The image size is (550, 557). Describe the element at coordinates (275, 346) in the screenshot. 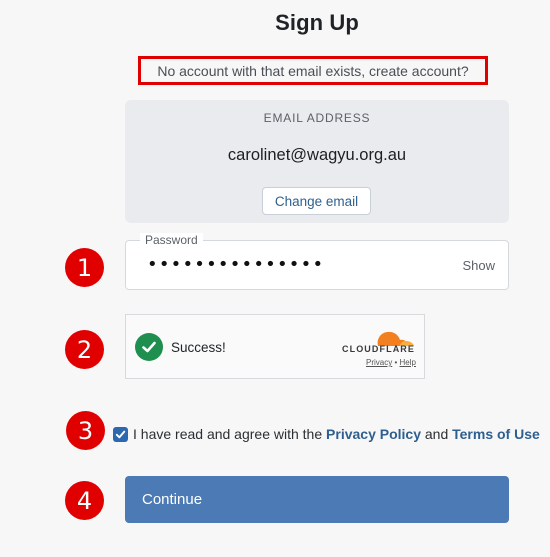

I see `cloudflare-captcha-widget: Success! CLOUDFLARE Privacy • Help` at that location.